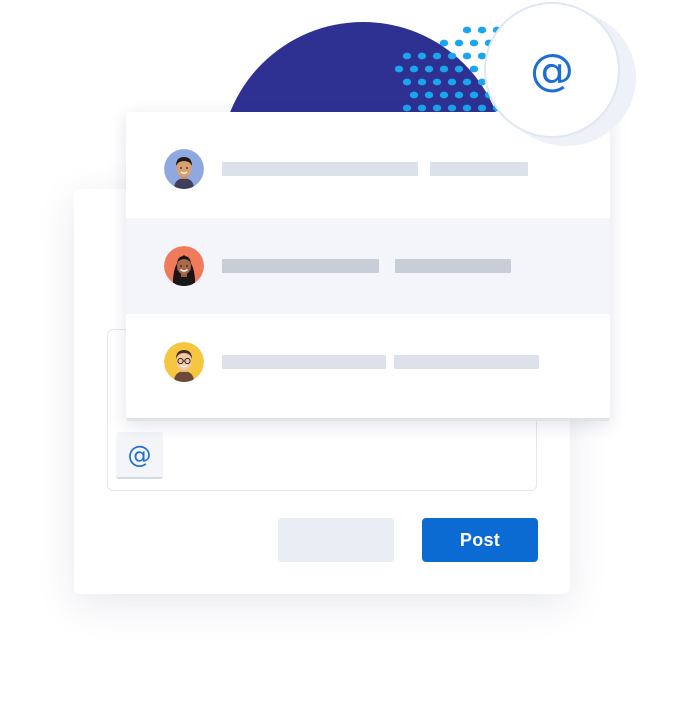  Describe the element at coordinates (336, 540) in the screenshot. I see `cancel-button` at that location.